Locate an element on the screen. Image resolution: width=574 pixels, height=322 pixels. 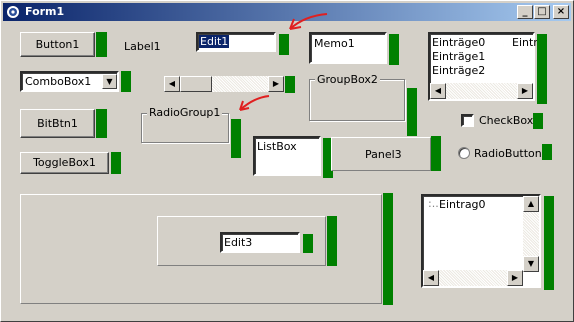
panel3-caption: Panel3 is located at coordinates (383, 154).